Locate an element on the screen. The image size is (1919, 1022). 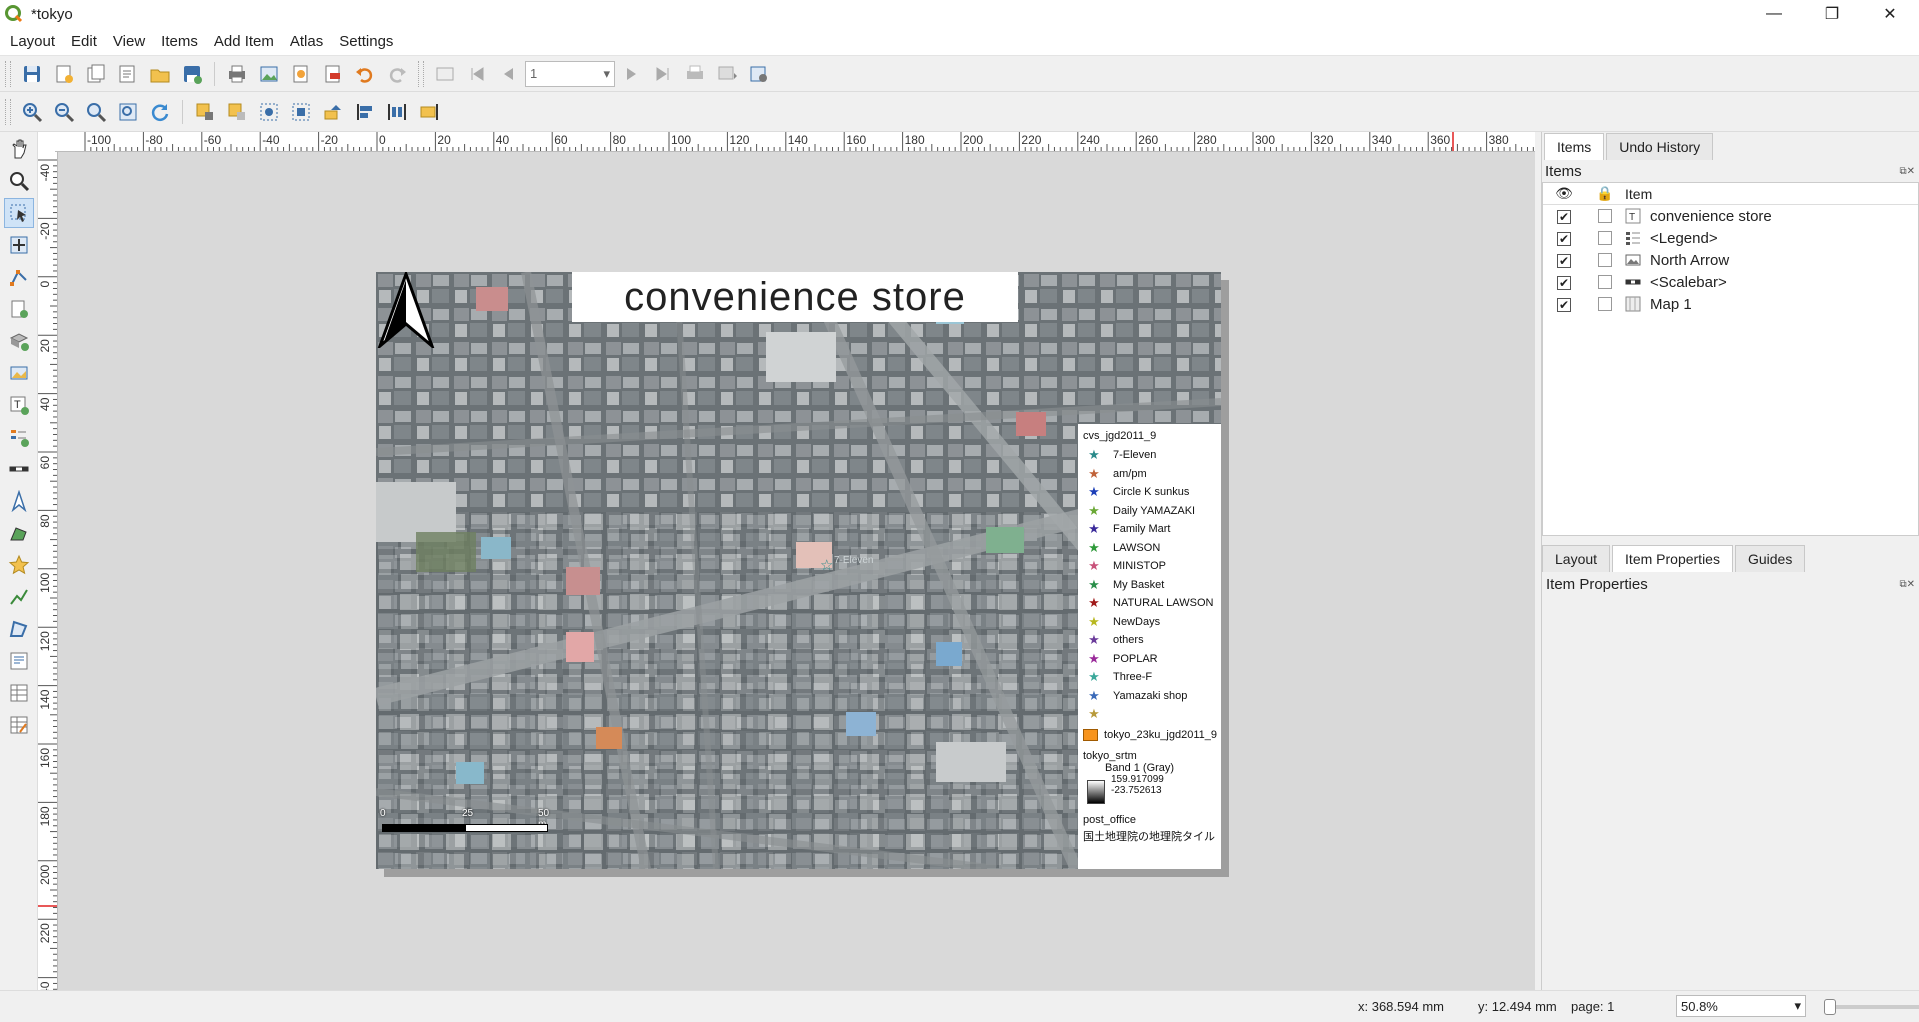
zoom-in-icon is located at coordinates (32, 112).